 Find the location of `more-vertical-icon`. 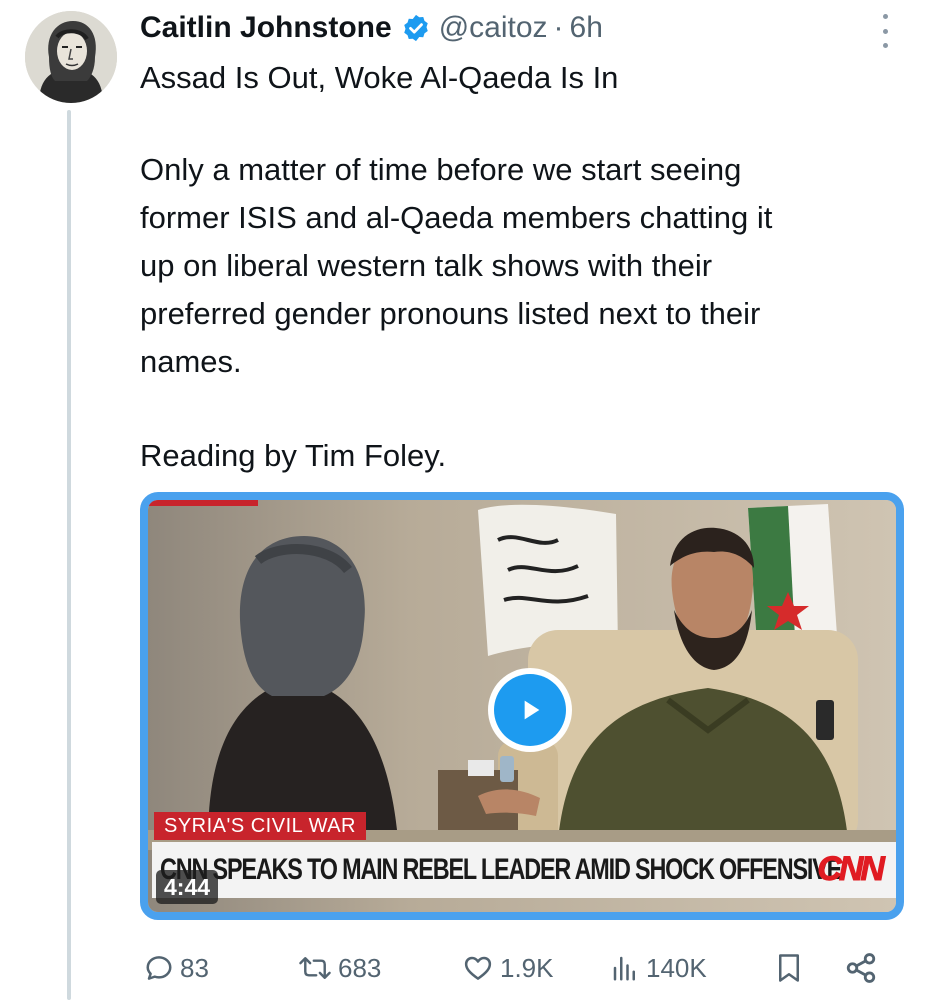

more-vertical-icon is located at coordinates (885, 31).